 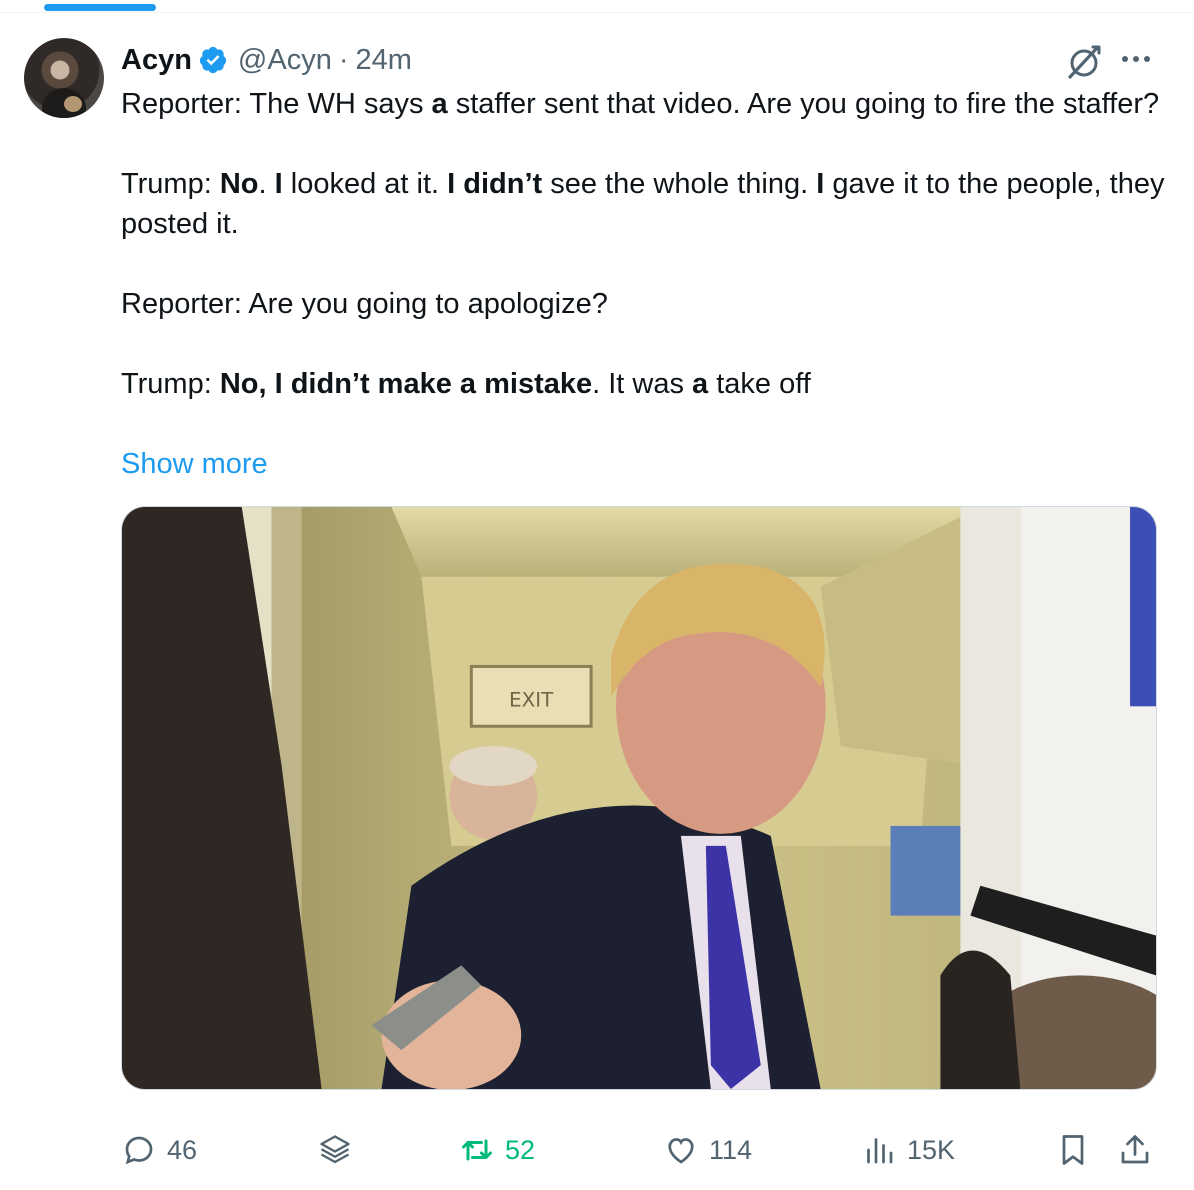 I want to click on tweet-header: Acyn @Acyn · 24m, so click(x=266, y=60).